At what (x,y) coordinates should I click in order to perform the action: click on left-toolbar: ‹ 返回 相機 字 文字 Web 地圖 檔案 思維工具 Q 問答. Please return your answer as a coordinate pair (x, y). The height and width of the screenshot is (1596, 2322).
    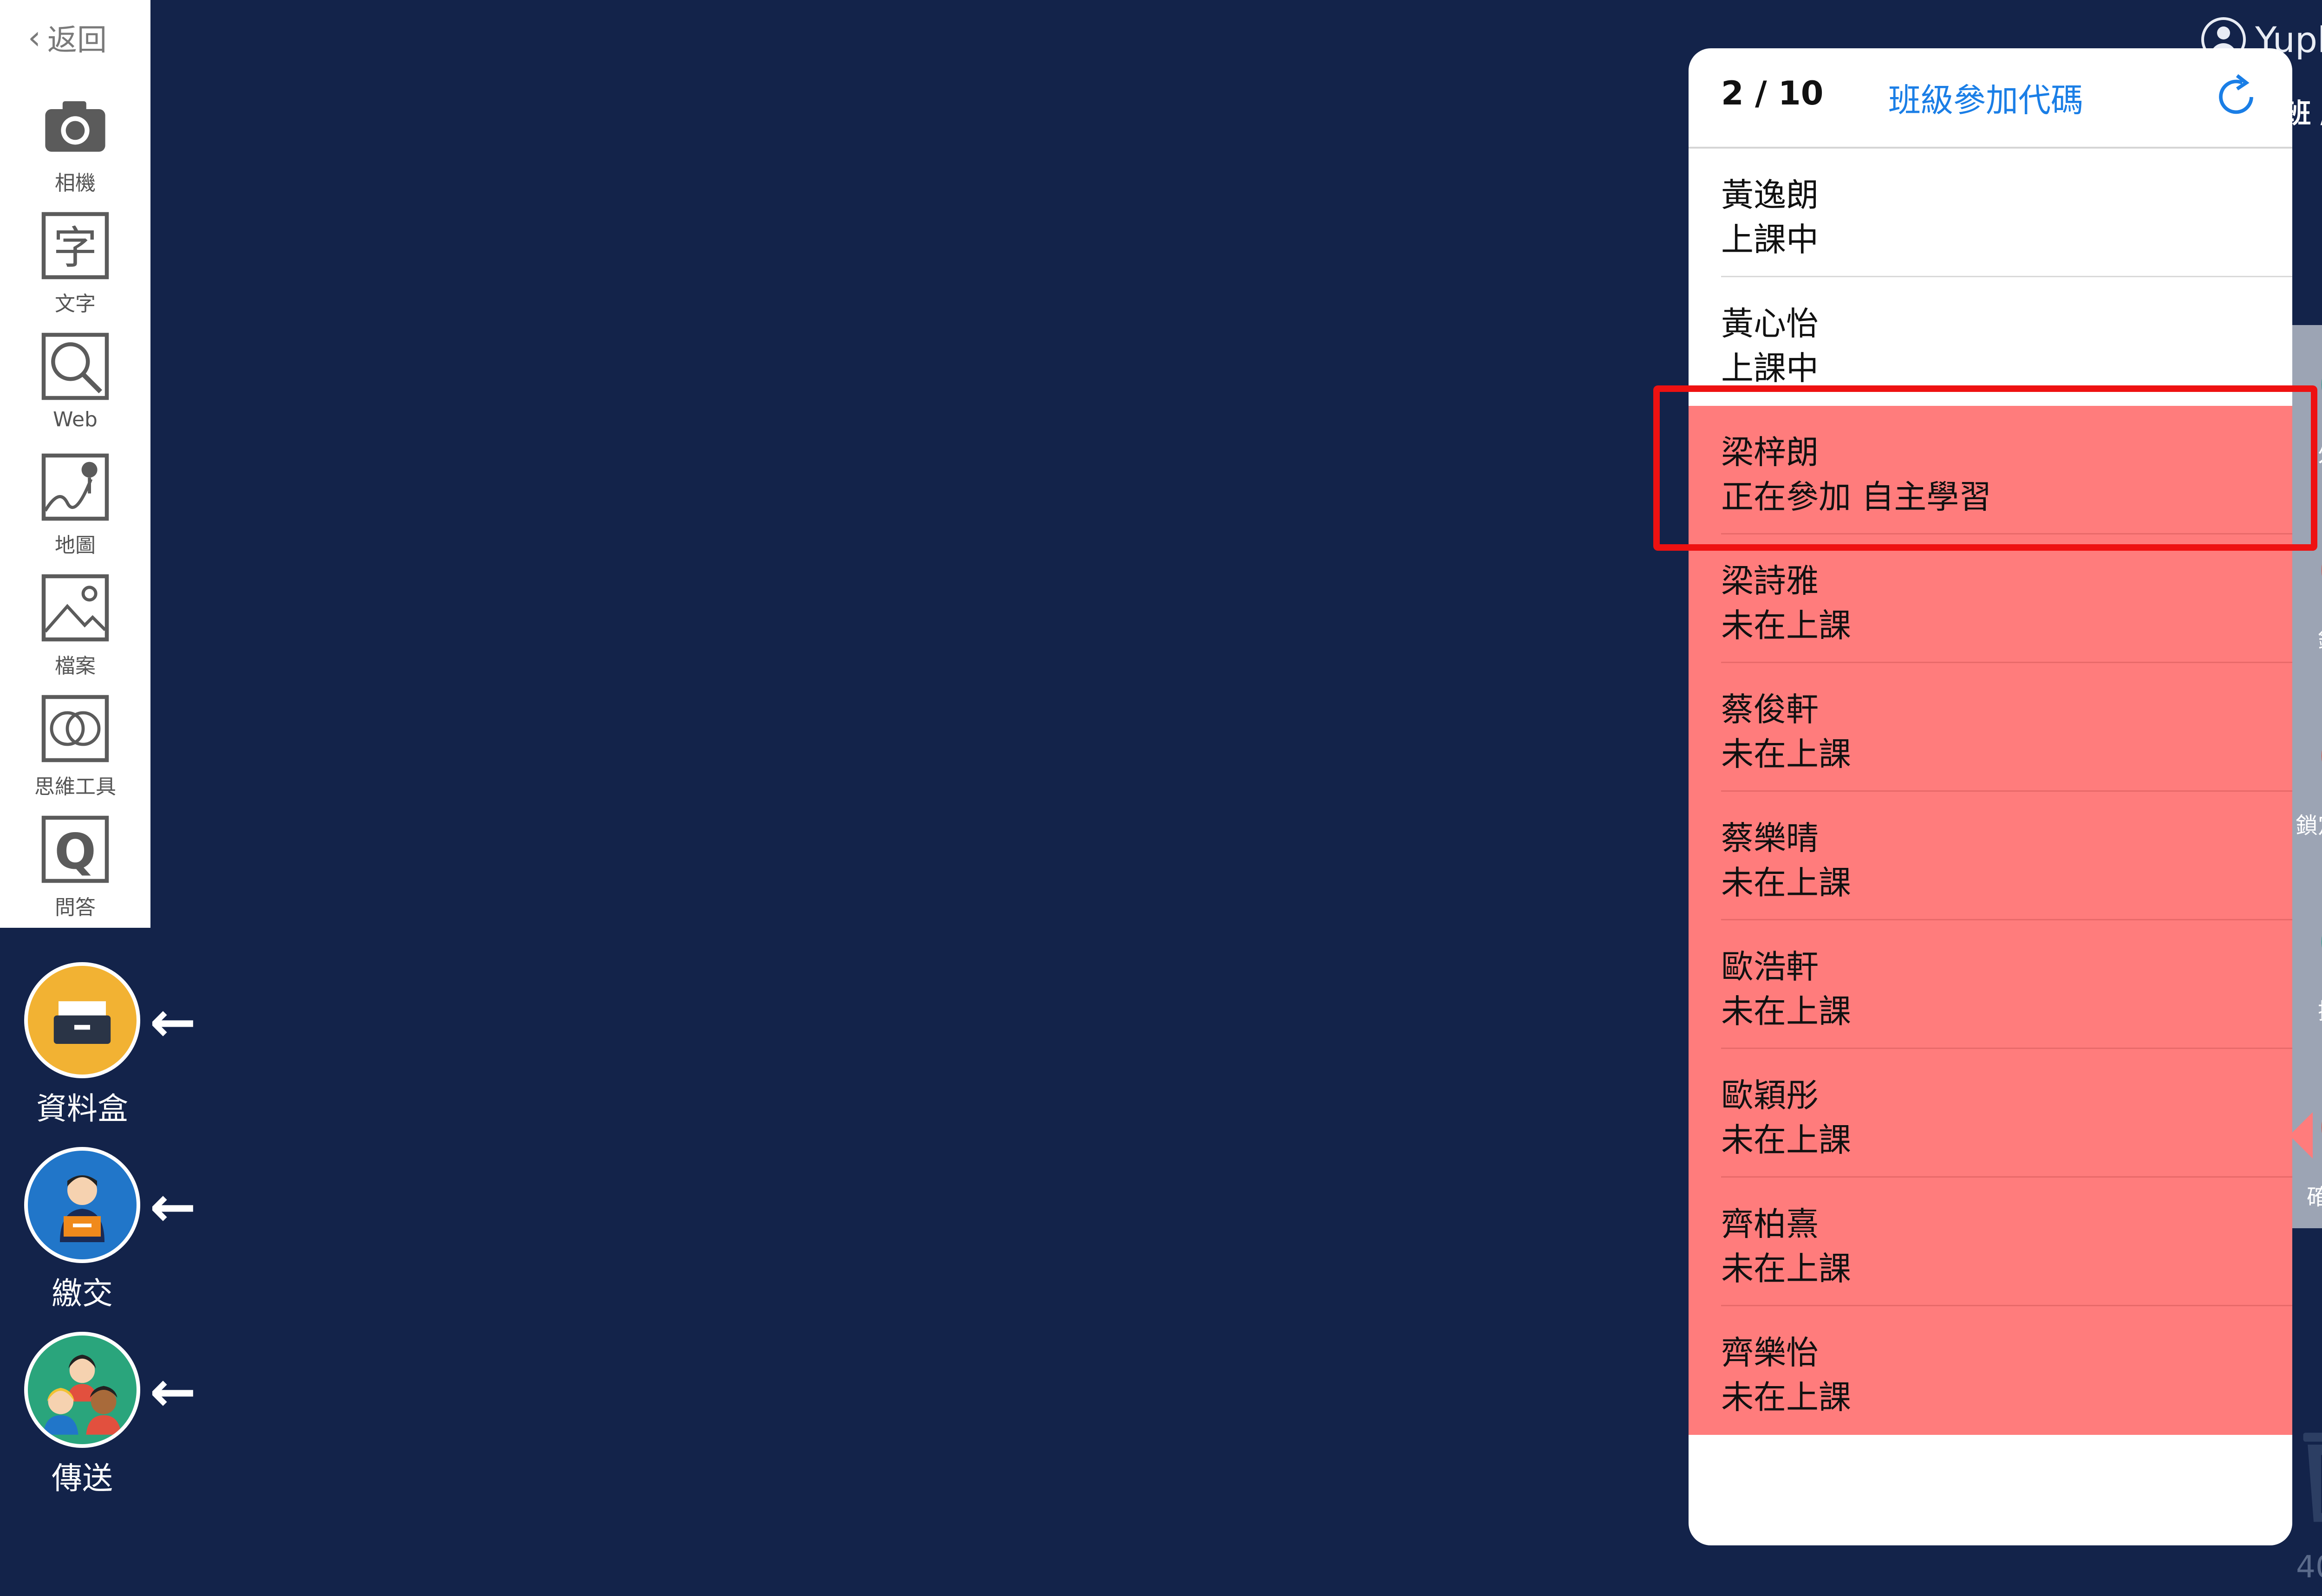
    Looking at the image, I should click on (75, 464).